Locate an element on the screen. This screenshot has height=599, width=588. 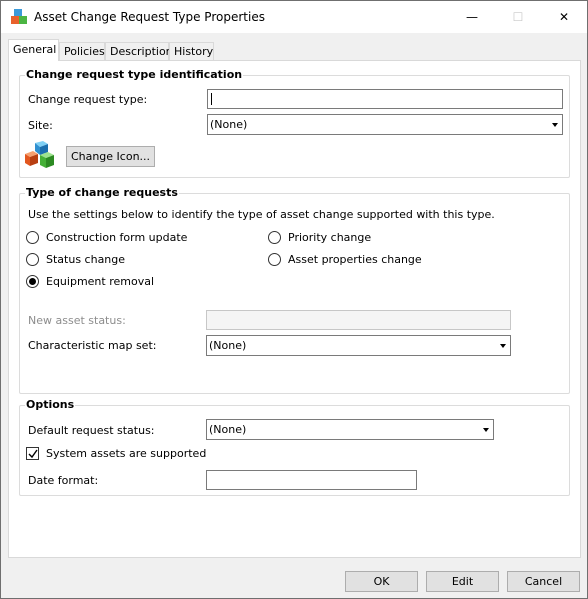
edit-button: Edit is located at coordinates (462, 581).